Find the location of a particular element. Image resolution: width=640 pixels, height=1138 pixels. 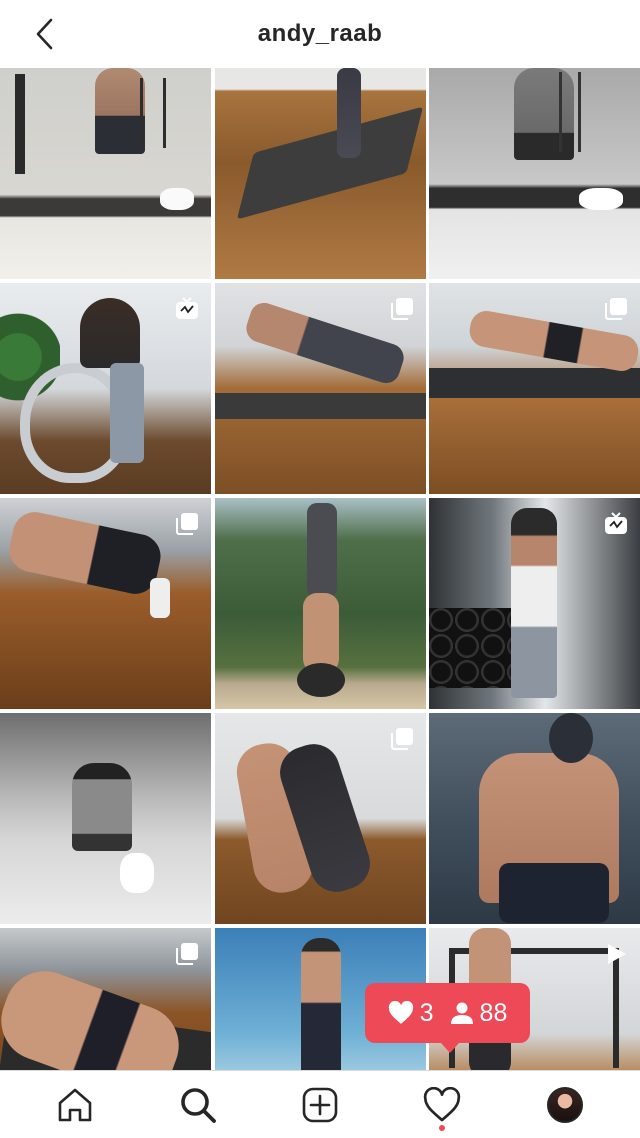

nav-home is located at coordinates (75, 1105).